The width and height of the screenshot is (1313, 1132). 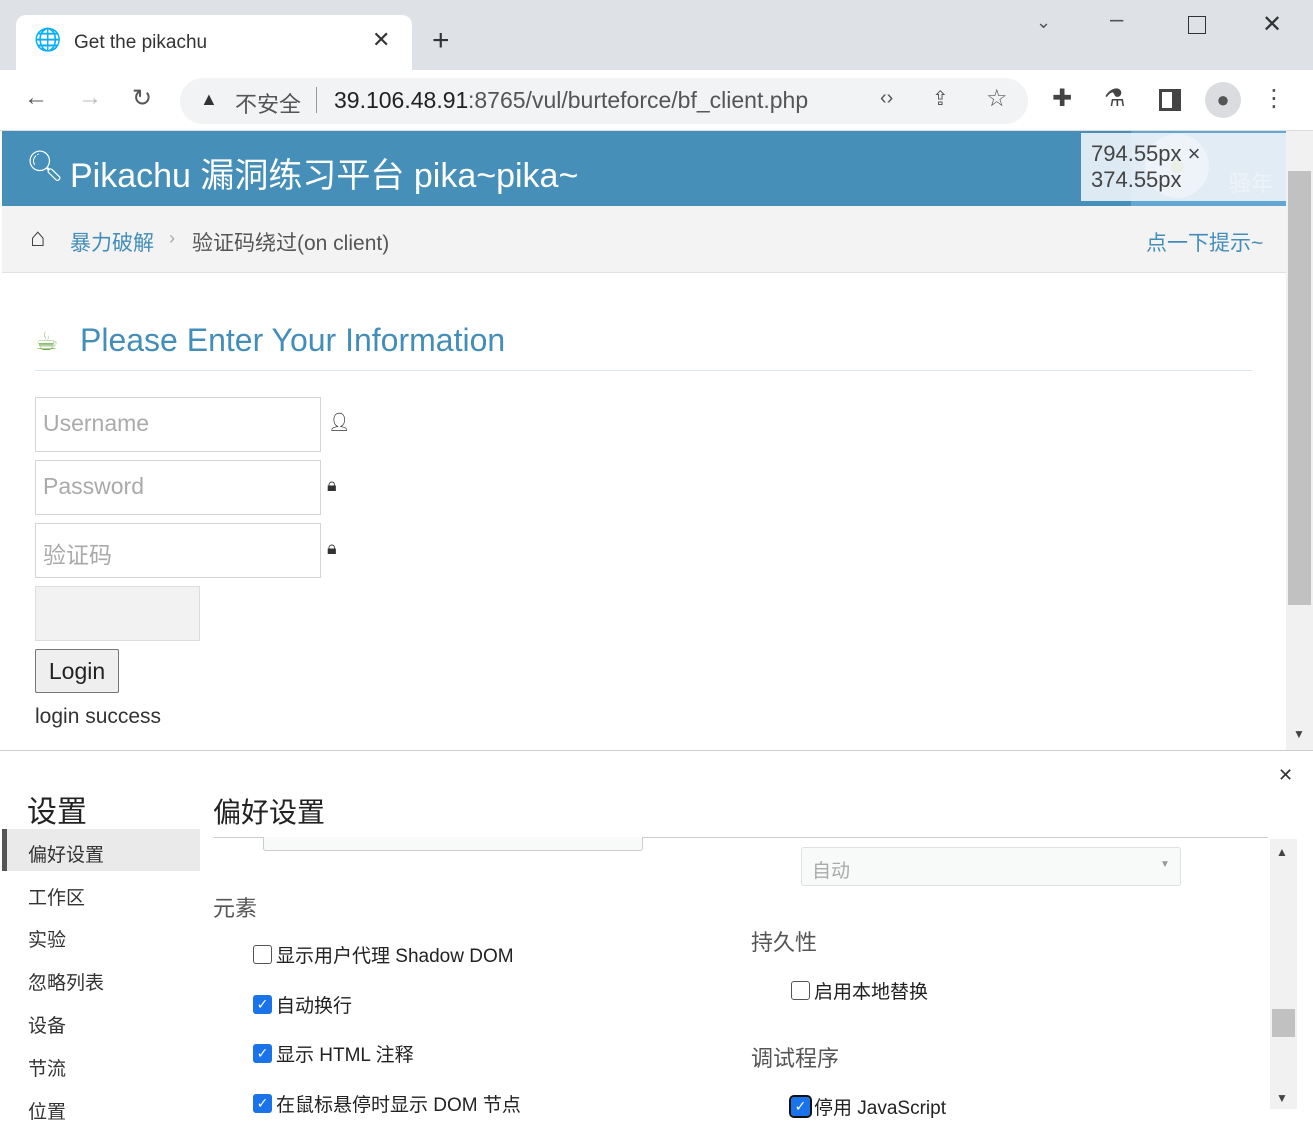 What do you see at coordinates (886, 98) in the screenshot?
I see `code-blocked-icon: ‹›` at bounding box center [886, 98].